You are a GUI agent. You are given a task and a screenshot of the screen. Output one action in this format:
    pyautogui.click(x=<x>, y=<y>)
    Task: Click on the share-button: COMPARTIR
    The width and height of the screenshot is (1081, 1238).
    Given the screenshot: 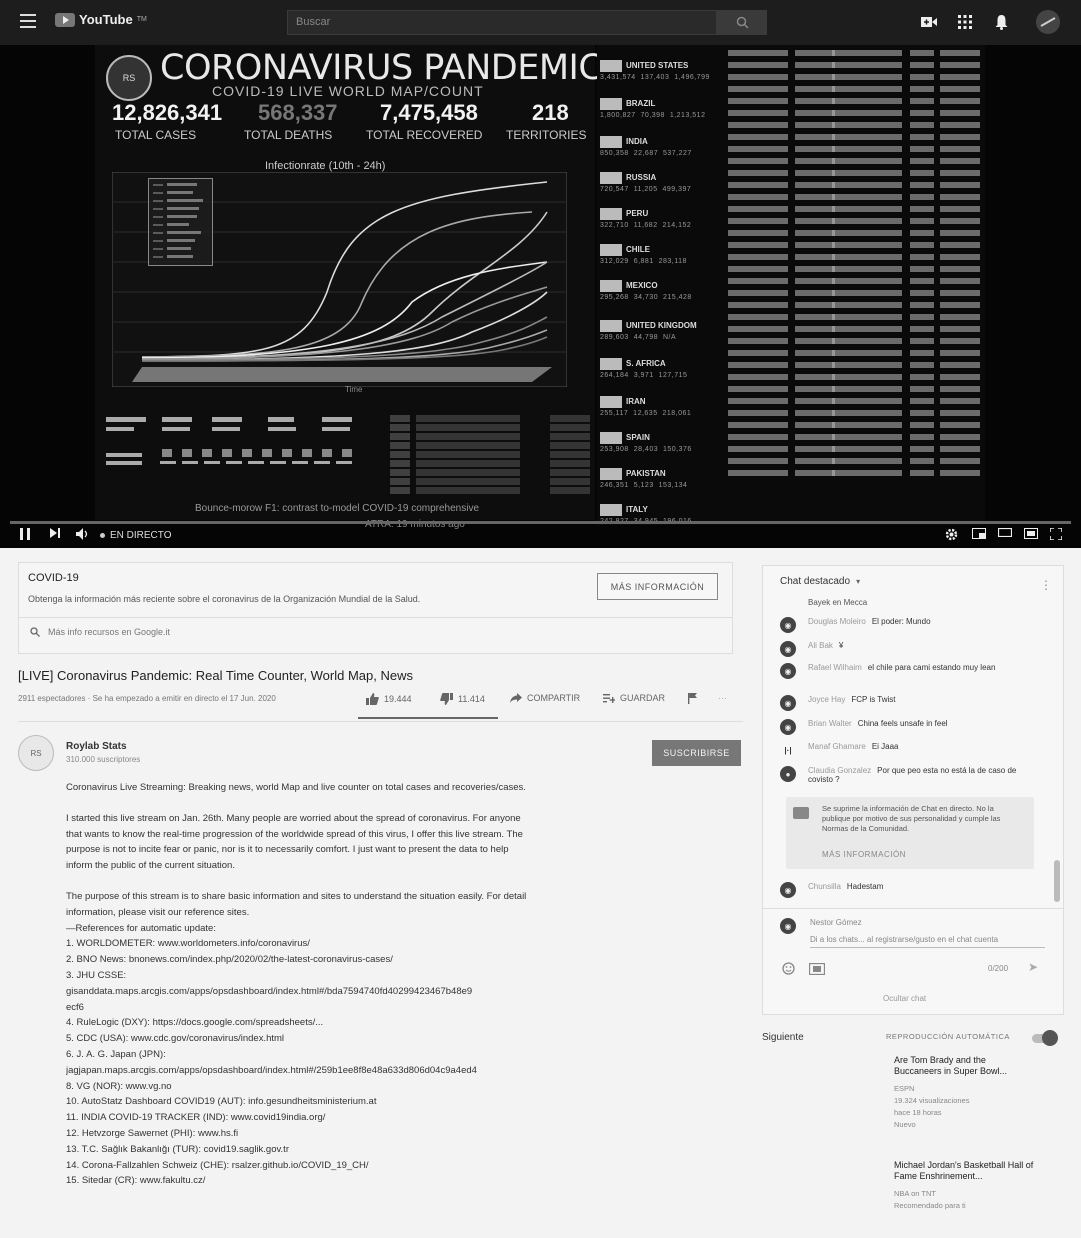 What is the action you would take?
    pyautogui.click(x=545, y=698)
    